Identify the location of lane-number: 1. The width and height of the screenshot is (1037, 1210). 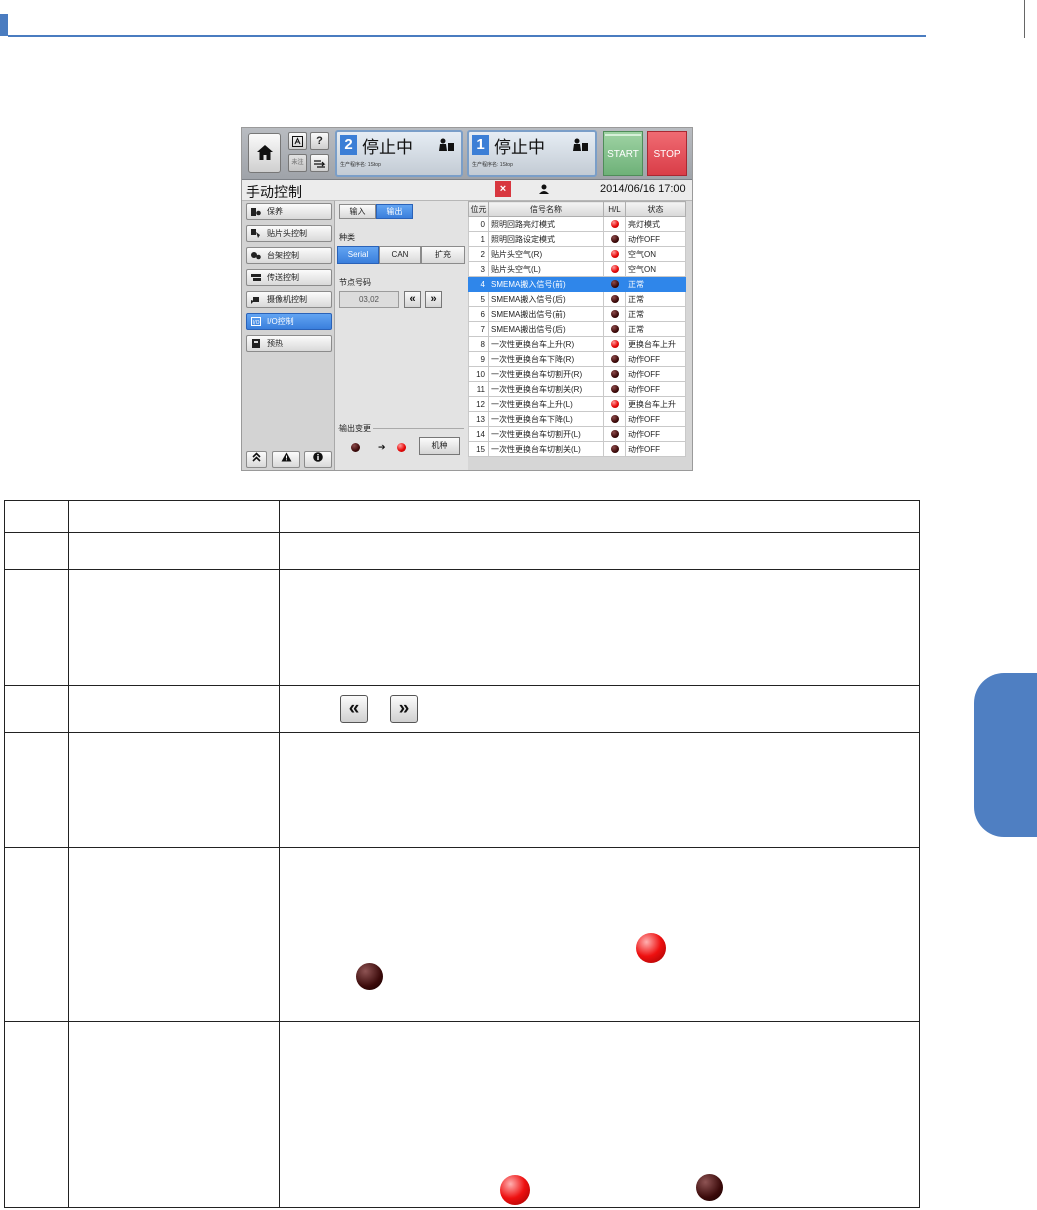
(480, 145).